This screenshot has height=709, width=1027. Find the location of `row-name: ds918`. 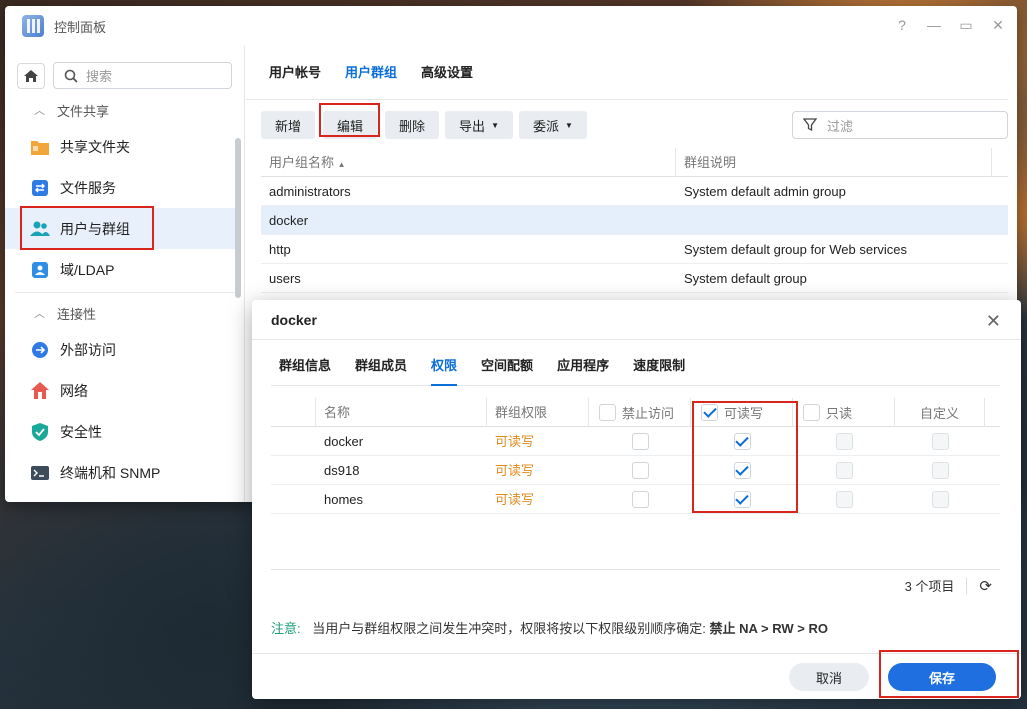

row-name: ds918 is located at coordinates (342, 470).